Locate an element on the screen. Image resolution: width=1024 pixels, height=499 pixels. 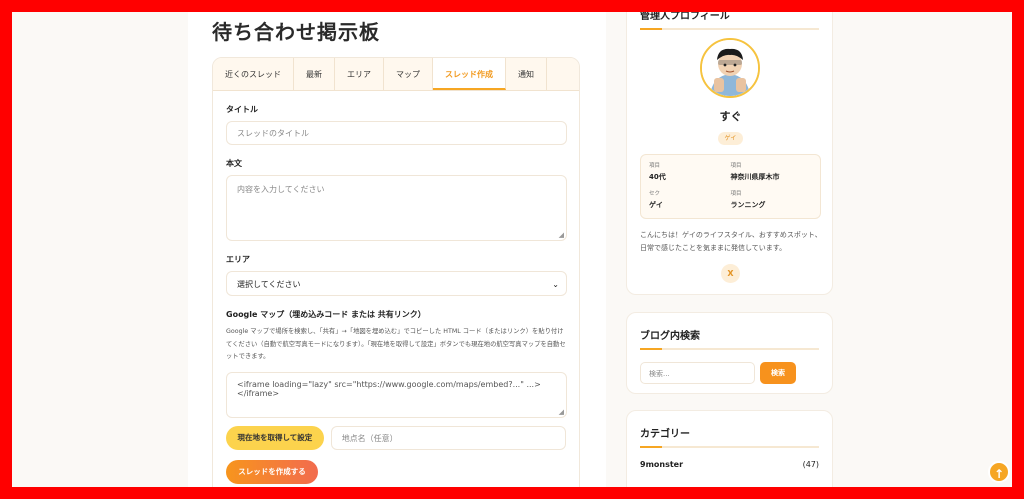
search-button: 検索 is located at coordinates (778, 373).